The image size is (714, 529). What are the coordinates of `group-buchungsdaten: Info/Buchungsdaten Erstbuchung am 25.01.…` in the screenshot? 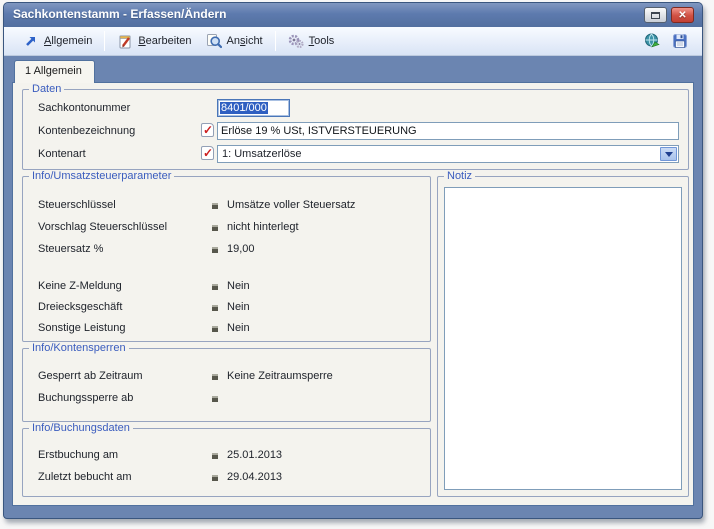 It's located at (226, 459).